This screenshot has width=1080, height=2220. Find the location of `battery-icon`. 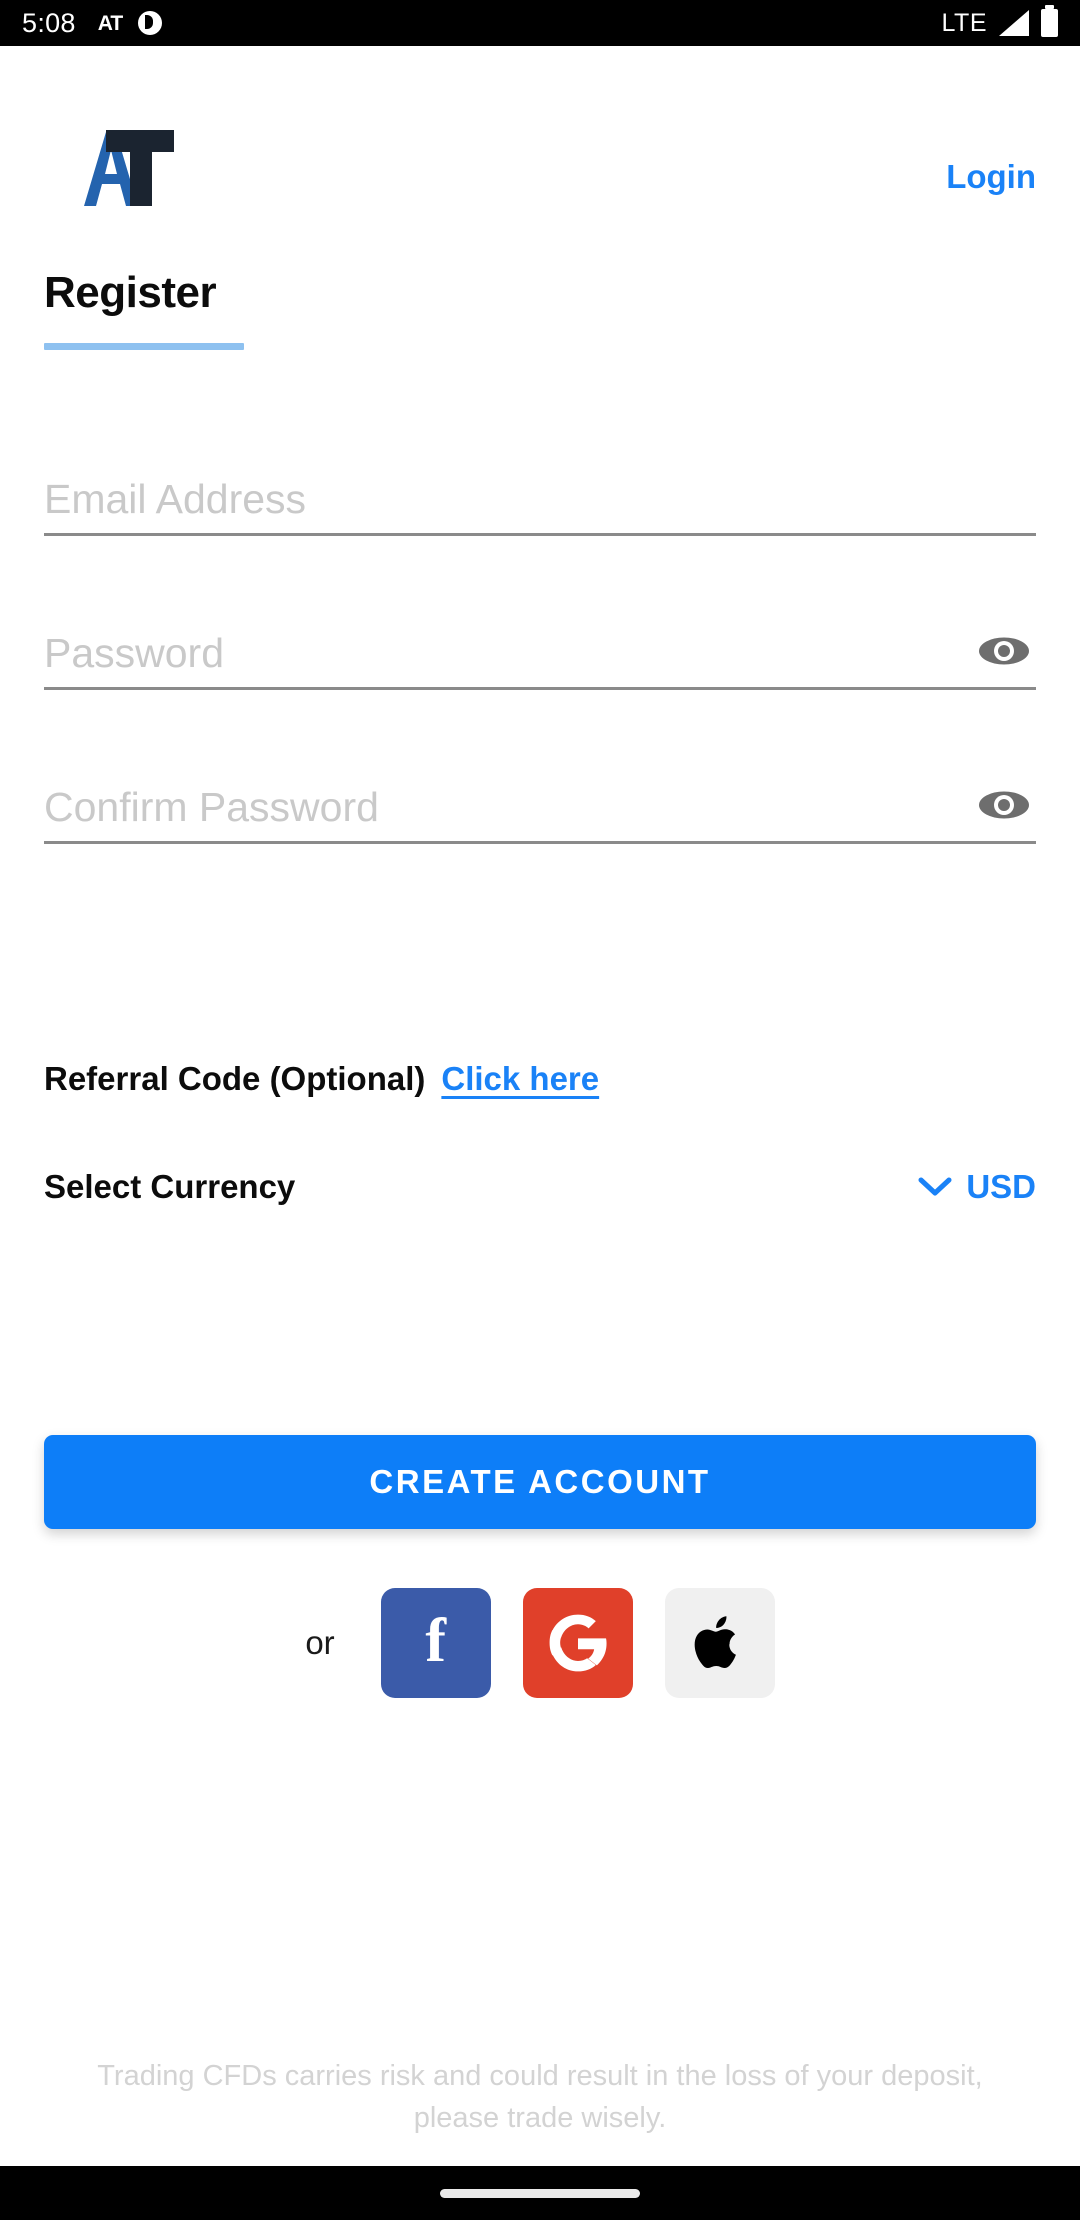

battery-icon is located at coordinates (1049, 21).